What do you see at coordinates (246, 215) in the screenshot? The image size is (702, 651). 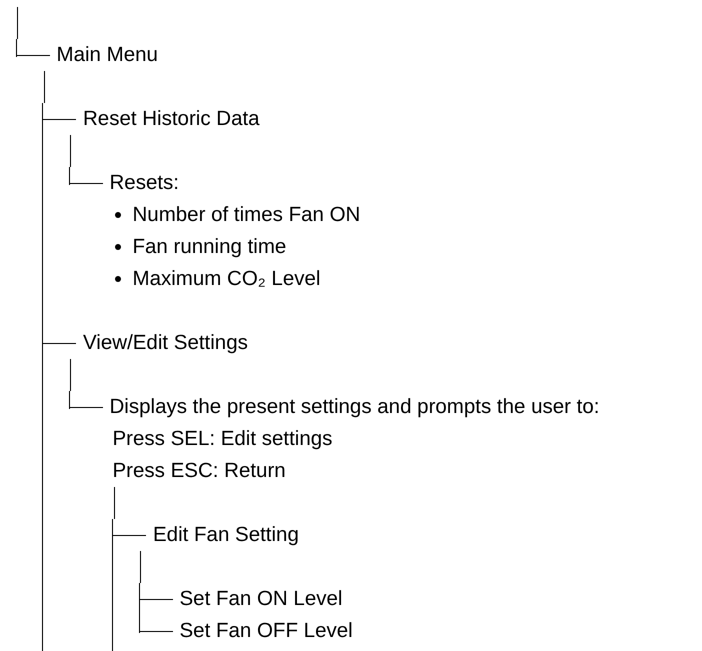 I see `bullet-item: Number of times Fan ON` at bounding box center [246, 215].